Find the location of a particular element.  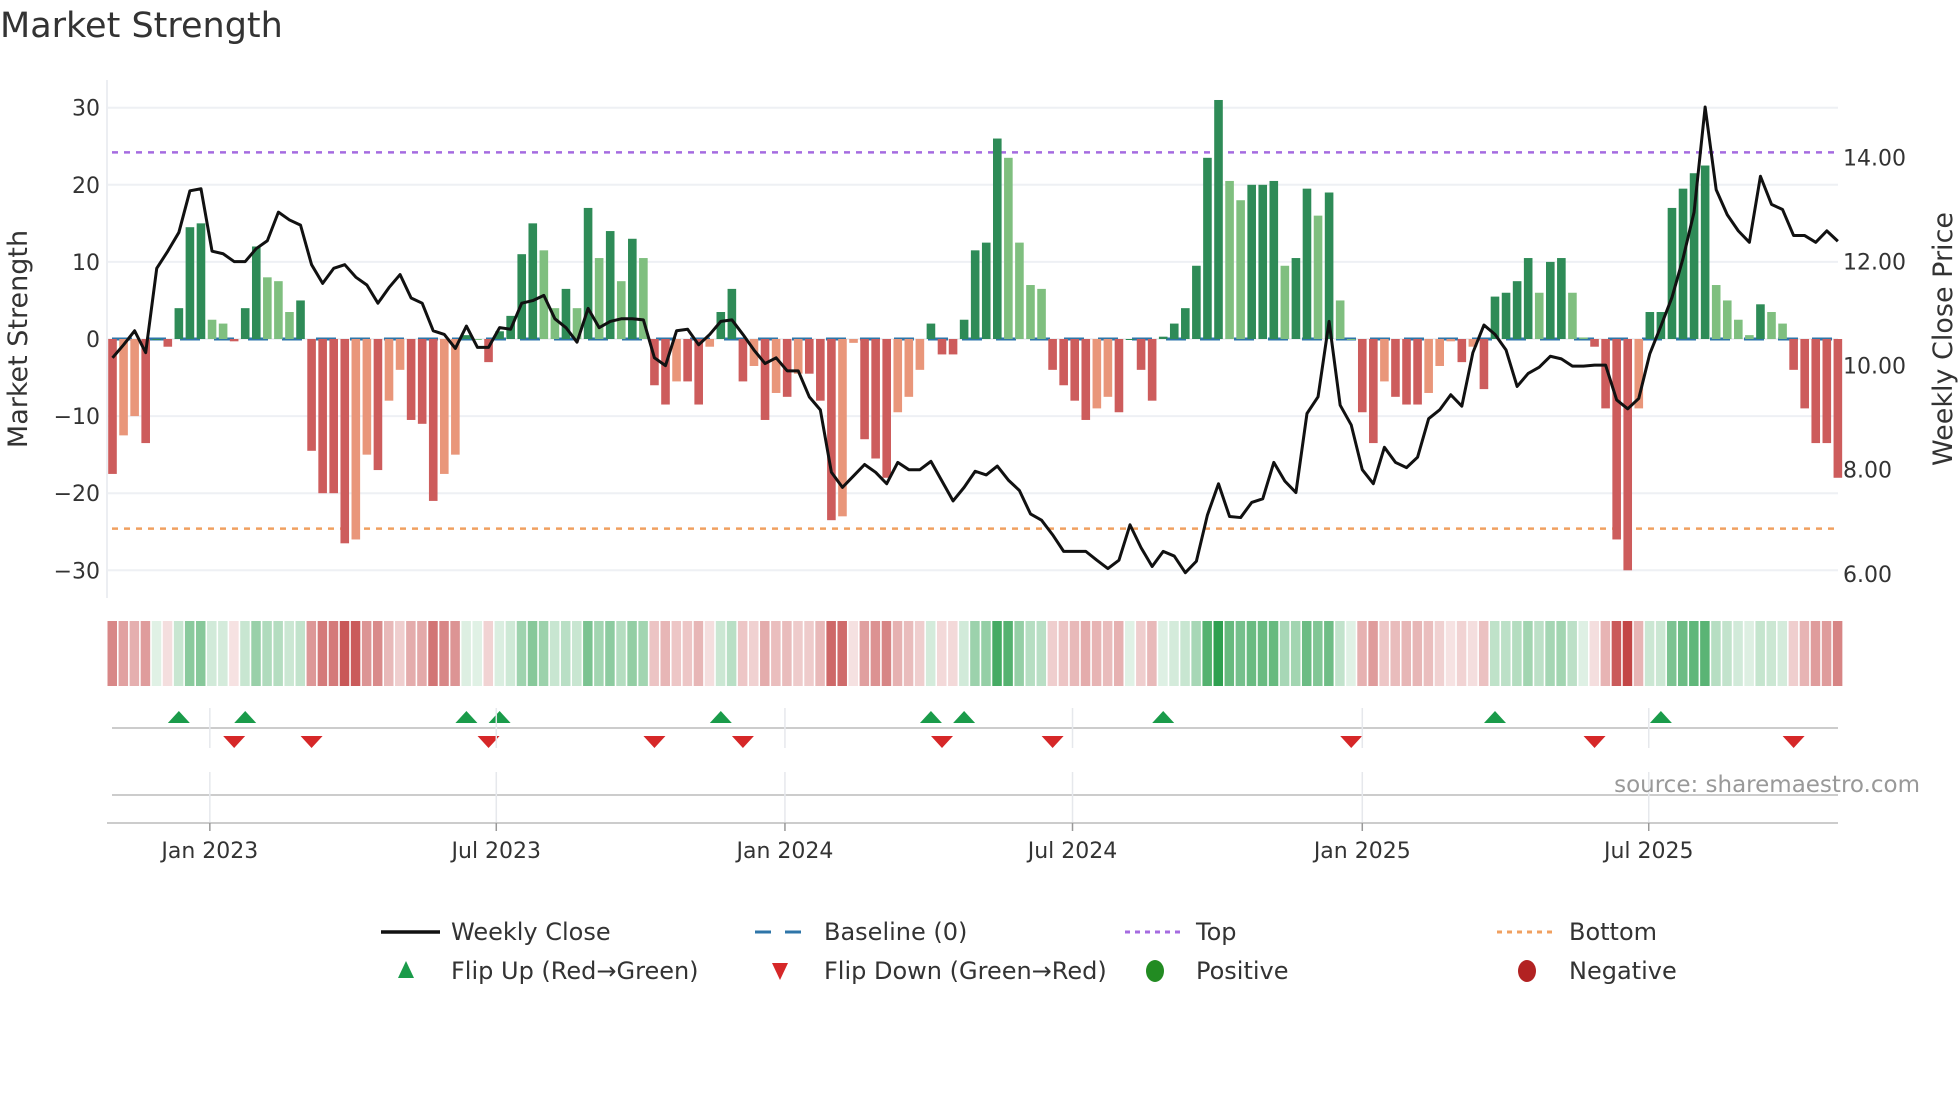

source-credit: source: sharemaestro.com is located at coordinates (1767, 785).